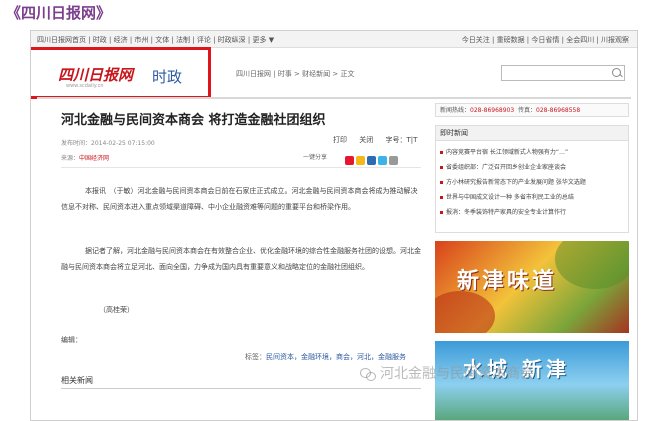 The height and width of the screenshot is (421, 650). I want to click on share-renren-icon, so click(371, 160).